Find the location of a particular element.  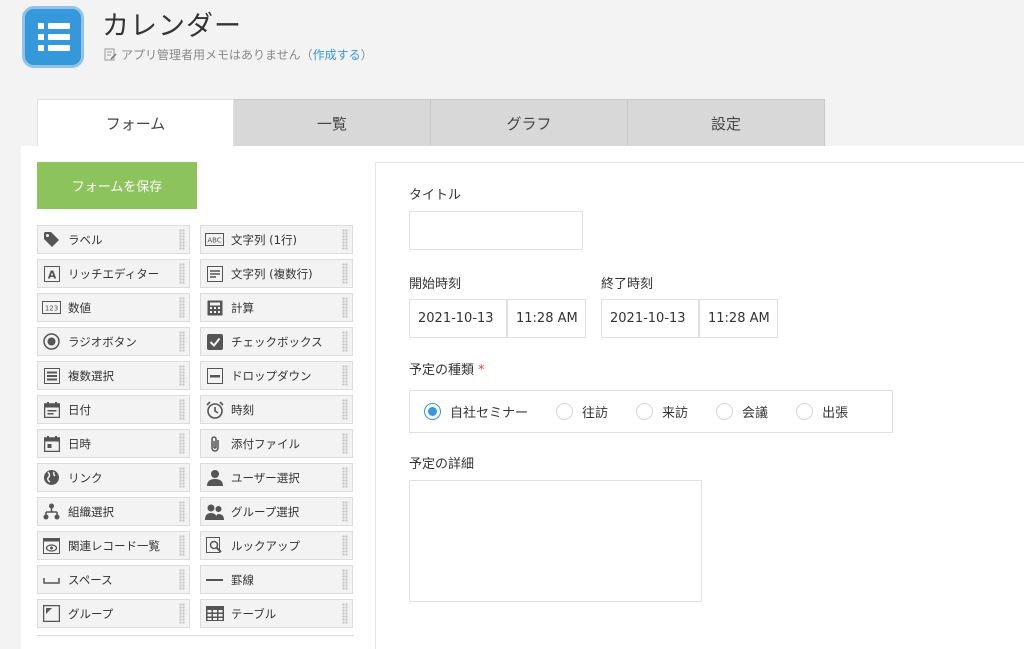

memo-create-link: 作成する is located at coordinates (337, 54).